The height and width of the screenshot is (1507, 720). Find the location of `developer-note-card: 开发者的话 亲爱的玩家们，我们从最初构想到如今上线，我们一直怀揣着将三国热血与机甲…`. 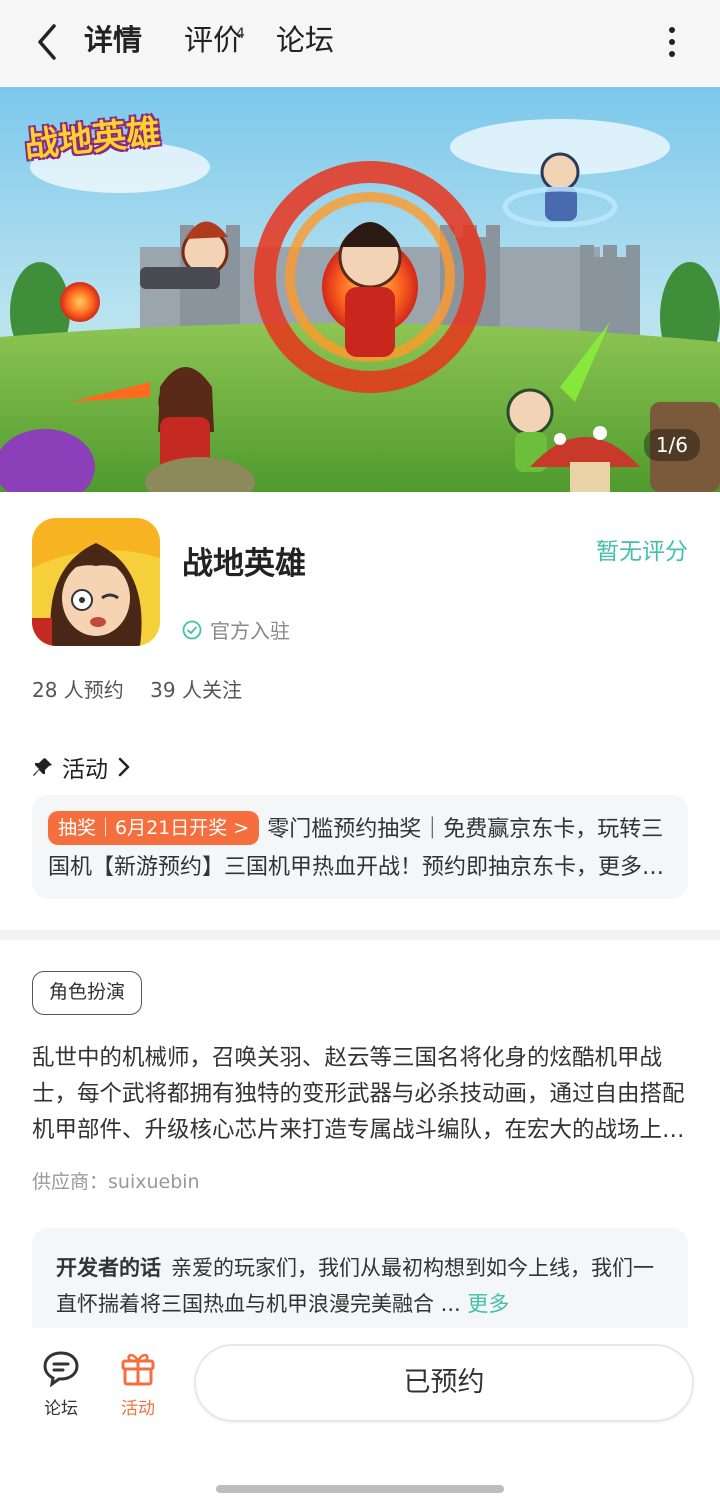

developer-note-card: 开发者的话 亲爱的玩家们，我们从最初构想到如今上线，我们一直怀揣着将三国热血与机甲… is located at coordinates (360, 1278).